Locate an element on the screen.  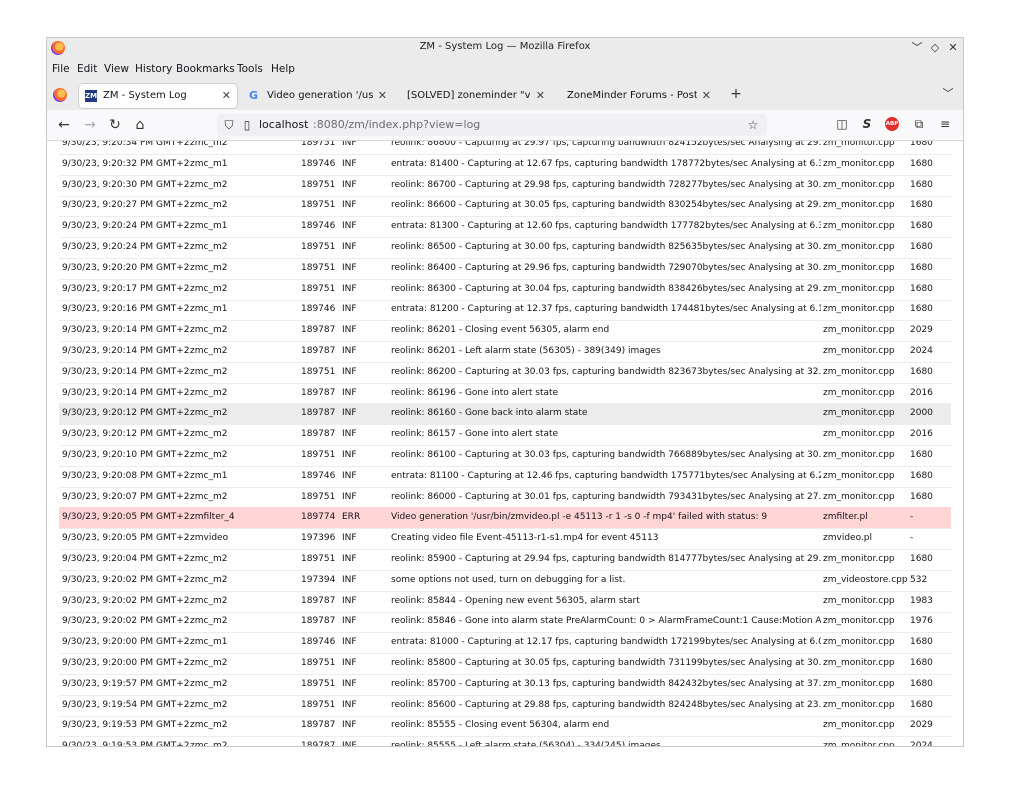
close-window-button: ✕ is located at coordinates (953, 48).